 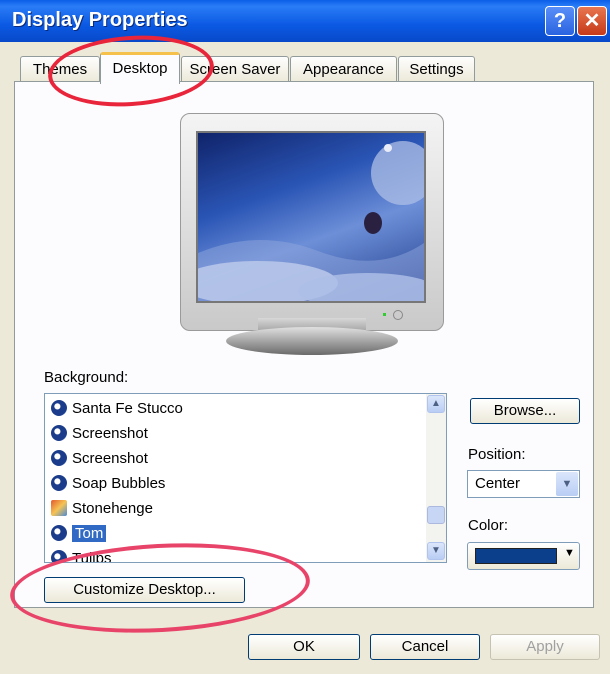 I want to click on help-button: ?, so click(x=560, y=21).